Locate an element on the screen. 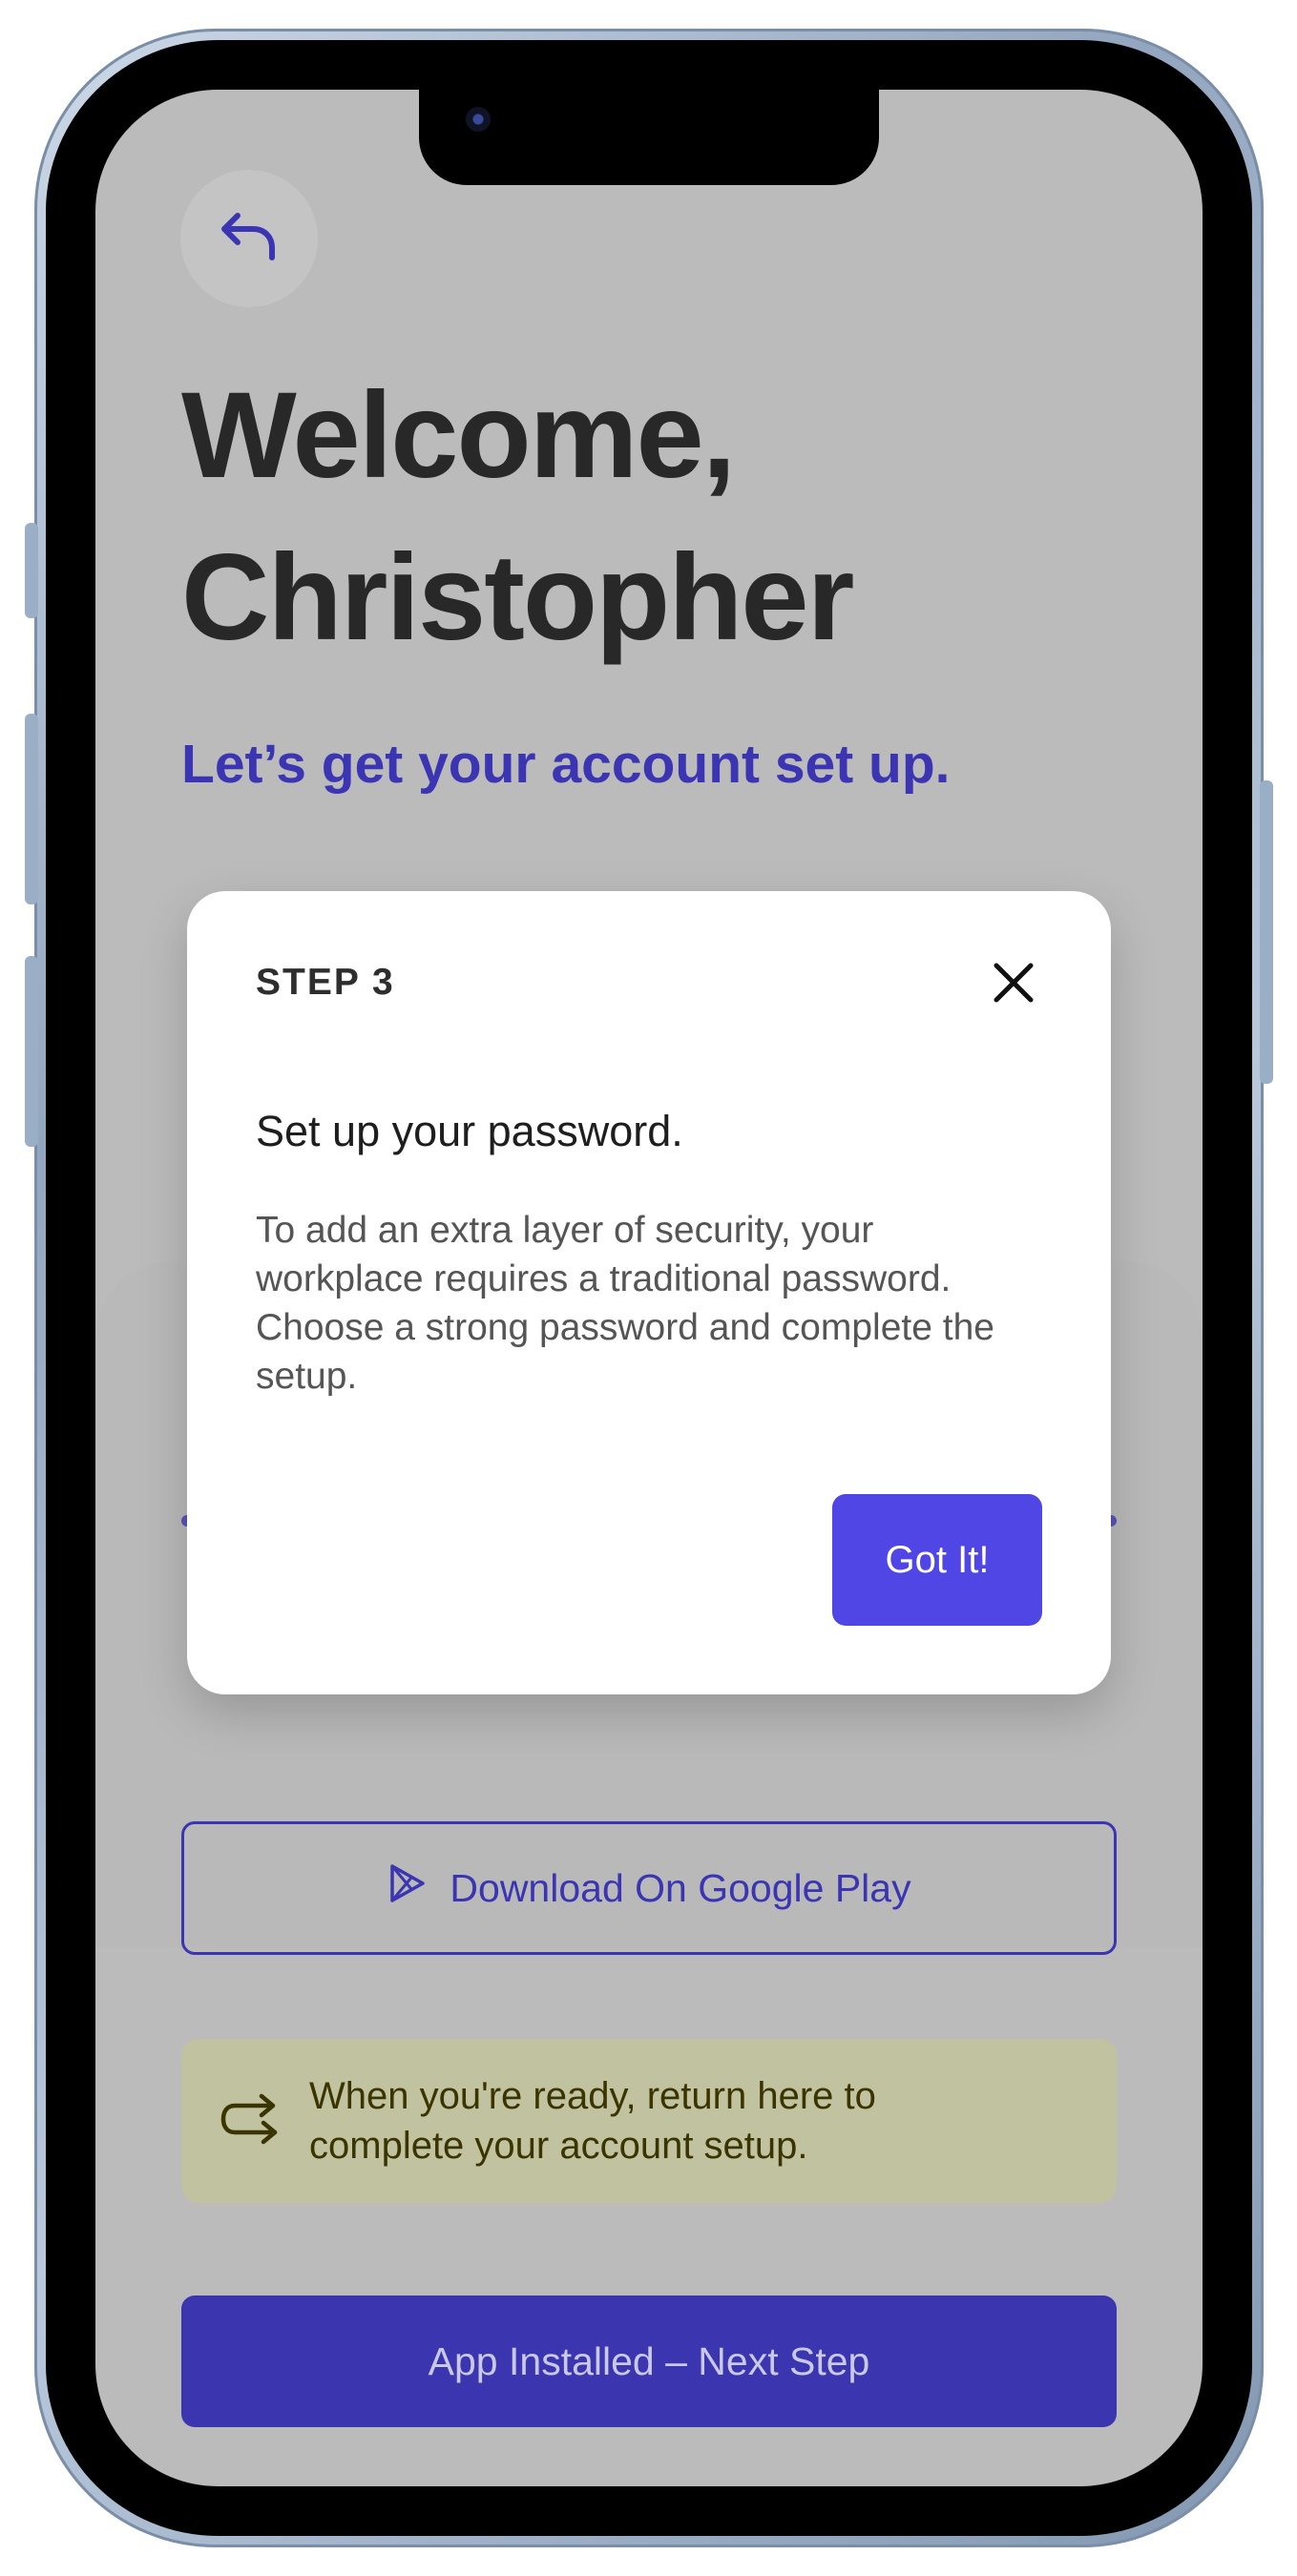  user-name: Christopher is located at coordinates (517, 598).